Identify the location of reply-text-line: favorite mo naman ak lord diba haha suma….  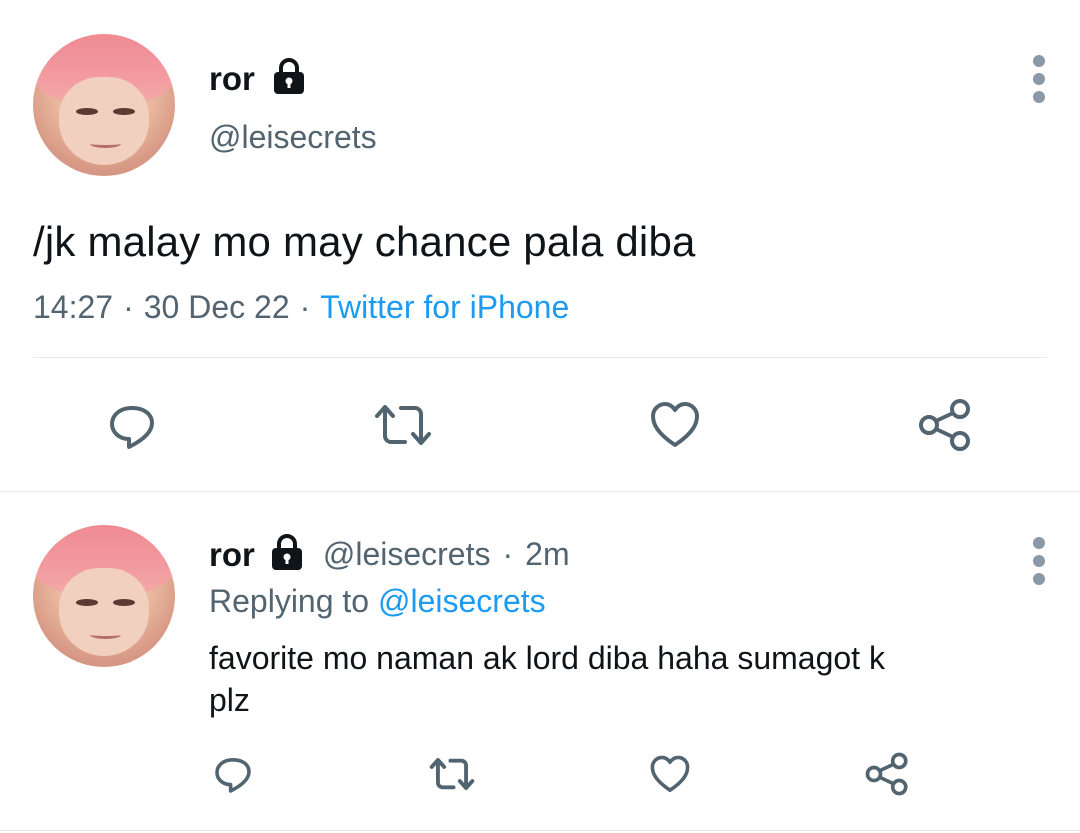
(547, 658).